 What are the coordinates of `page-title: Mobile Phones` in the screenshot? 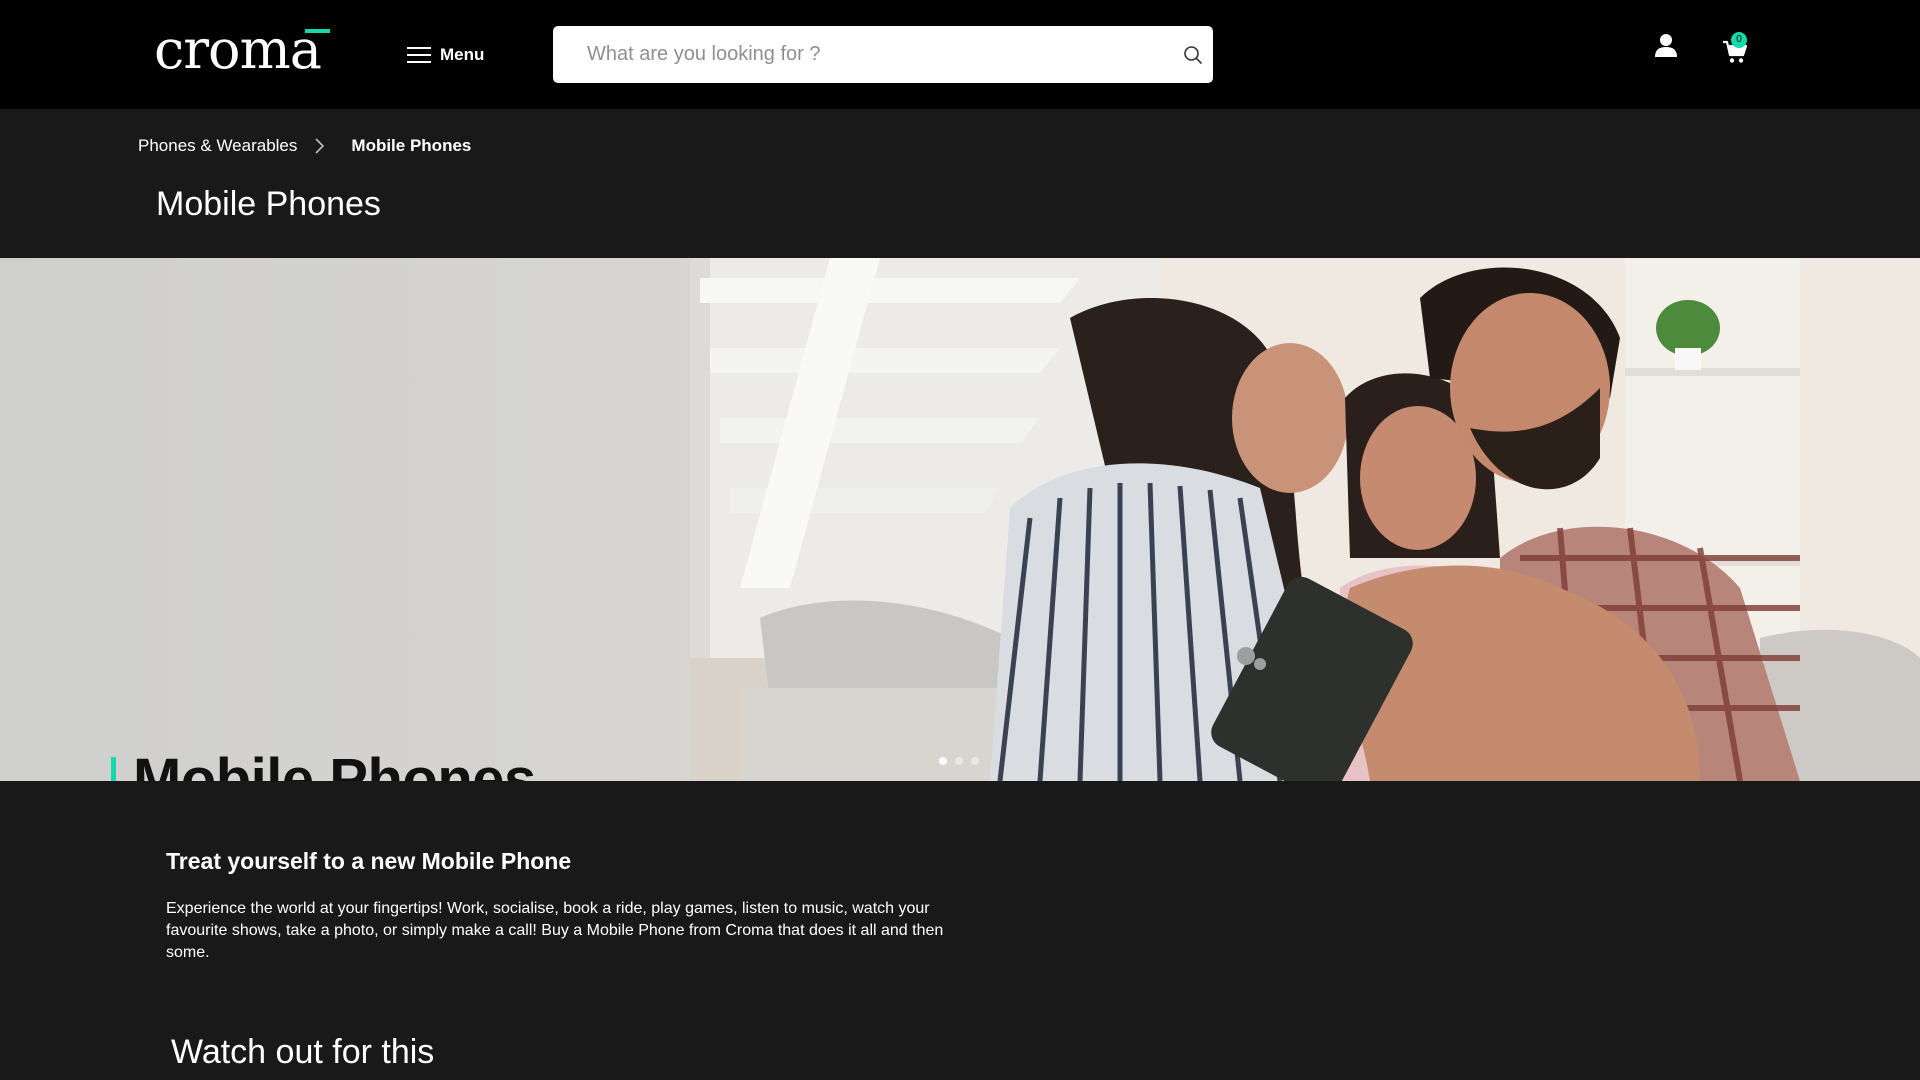 It's located at (268, 204).